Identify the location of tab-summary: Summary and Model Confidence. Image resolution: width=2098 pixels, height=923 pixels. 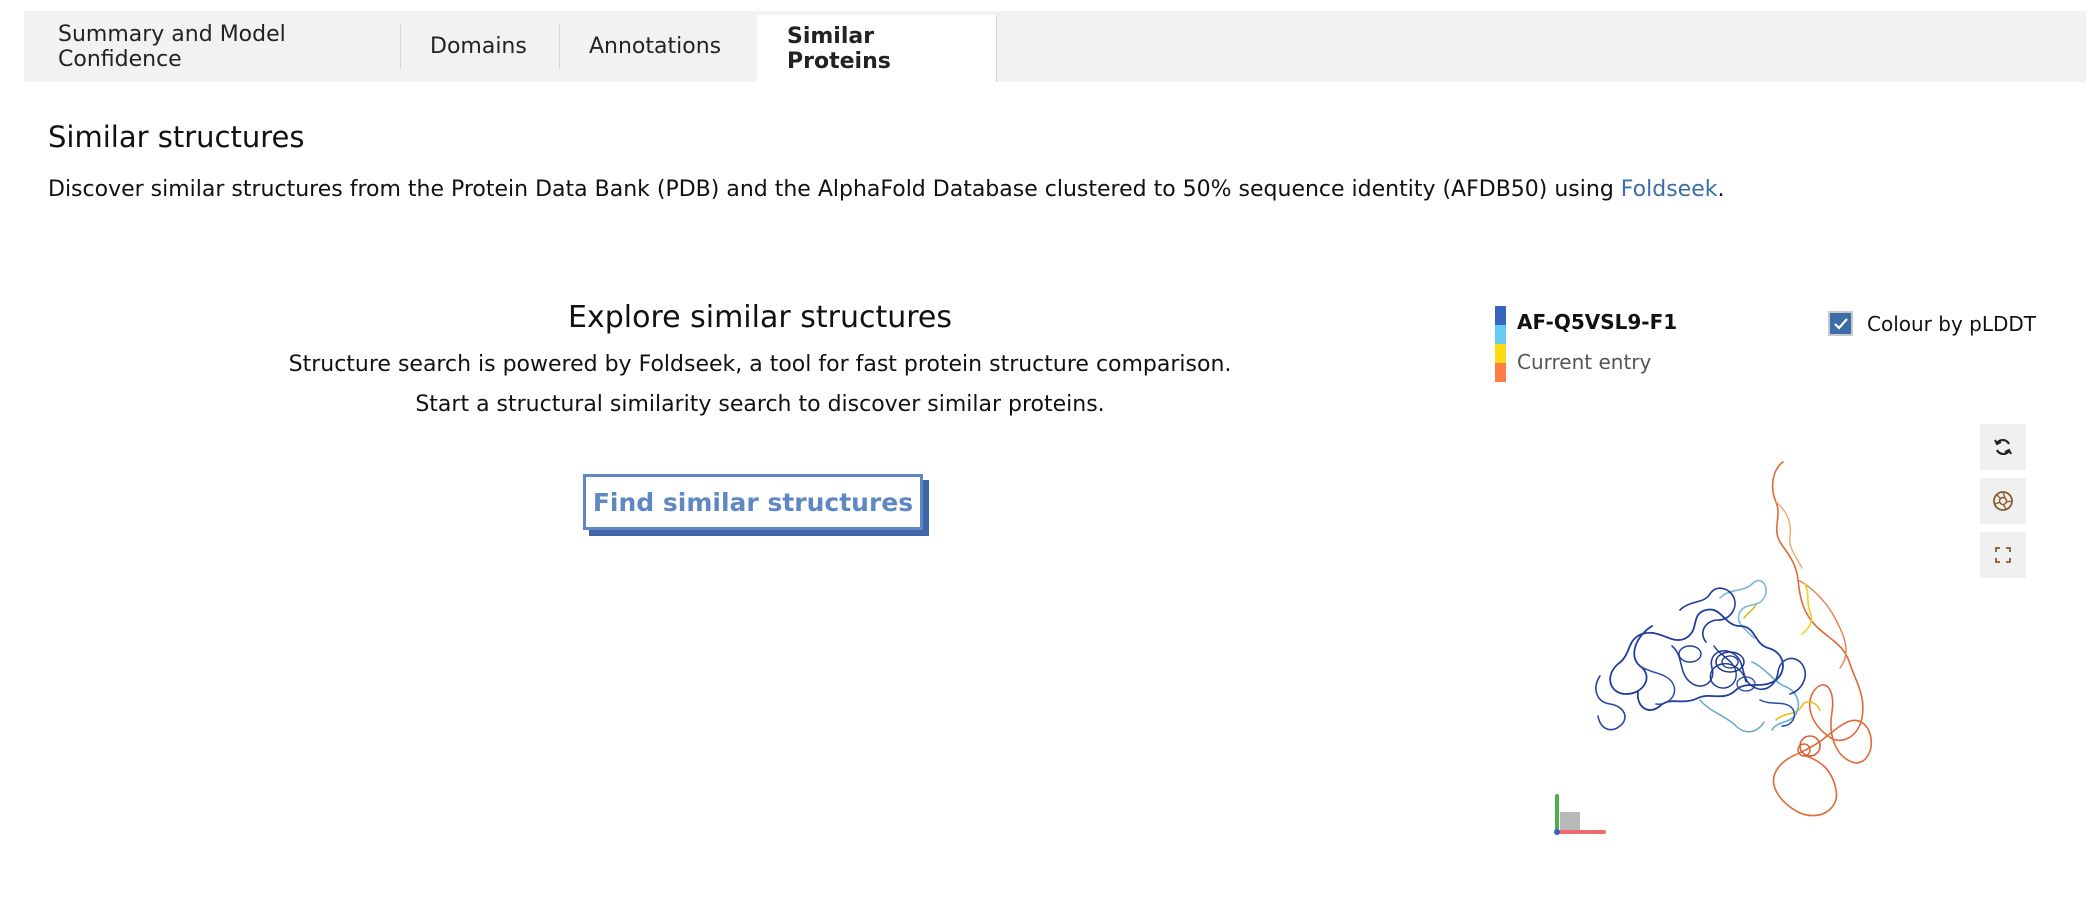
(212, 46).